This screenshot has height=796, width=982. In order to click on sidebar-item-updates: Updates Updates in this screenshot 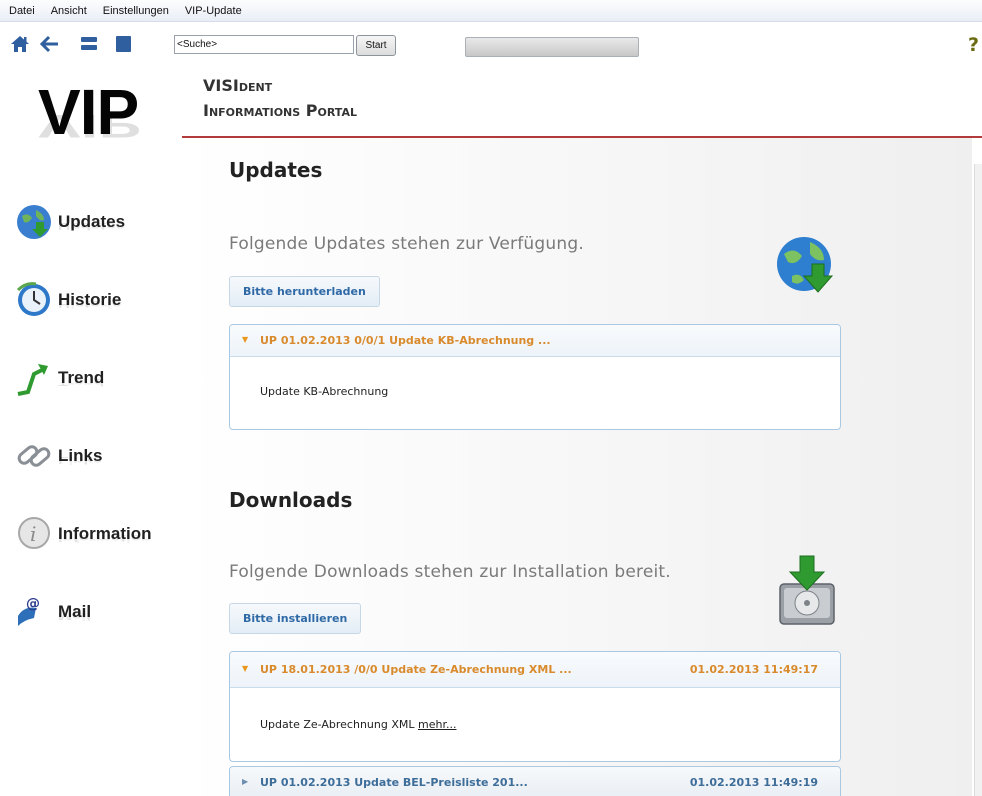, I will do `click(94, 232)`.